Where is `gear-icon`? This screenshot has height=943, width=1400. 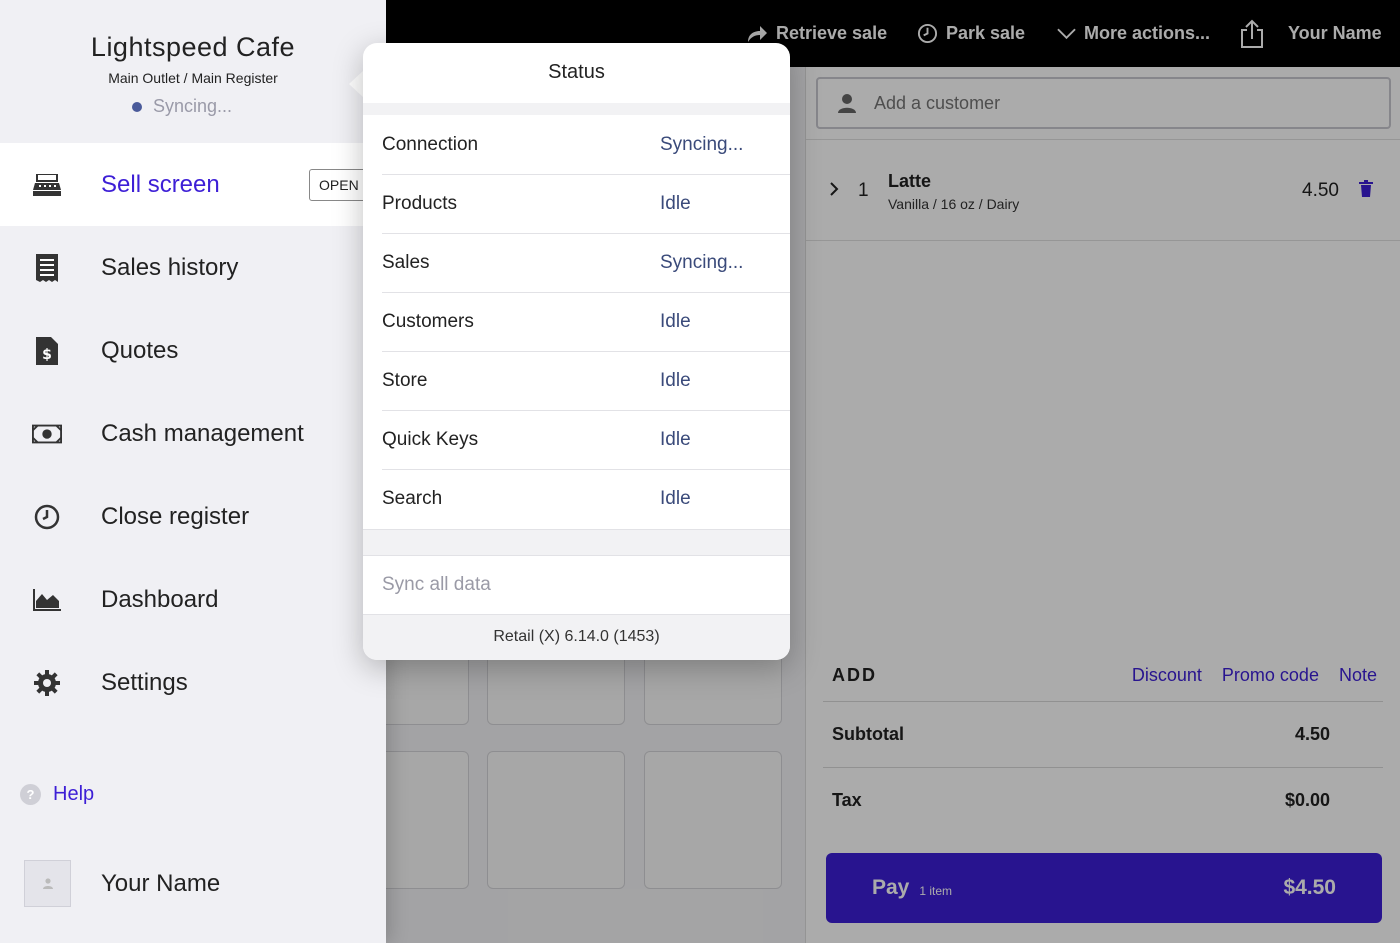 gear-icon is located at coordinates (47, 683).